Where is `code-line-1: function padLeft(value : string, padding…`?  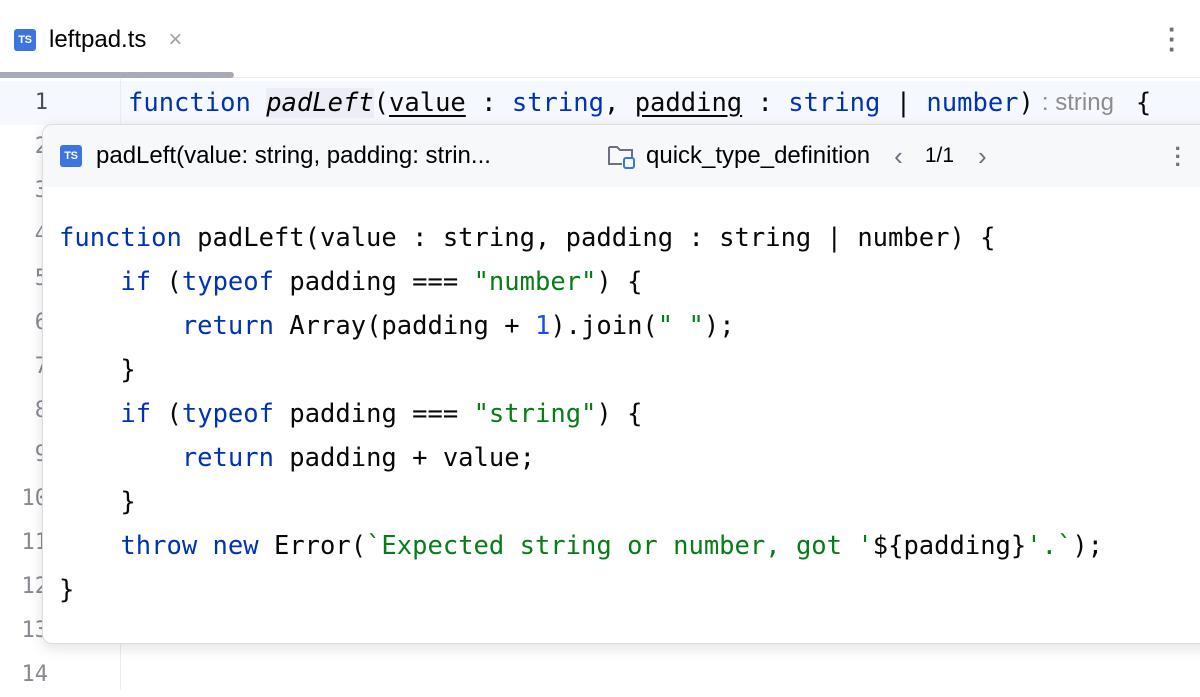
code-line-1: function padLeft(value : string, padding… is located at coordinates (639, 103).